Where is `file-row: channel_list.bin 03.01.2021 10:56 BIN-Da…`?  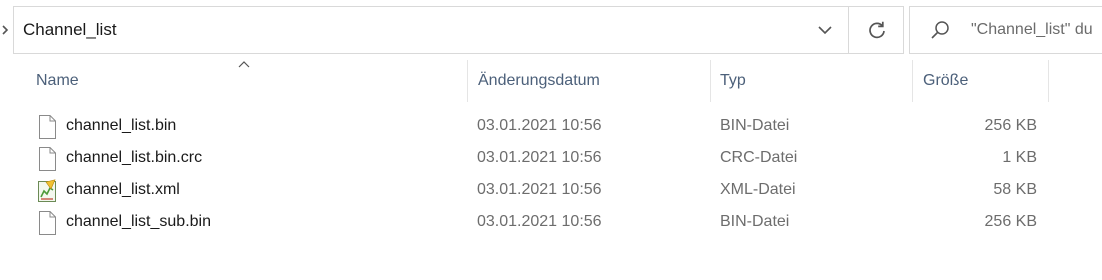 file-row: channel_list.bin 03.01.2021 10:56 BIN-Da… is located at coordinates (544, 127).